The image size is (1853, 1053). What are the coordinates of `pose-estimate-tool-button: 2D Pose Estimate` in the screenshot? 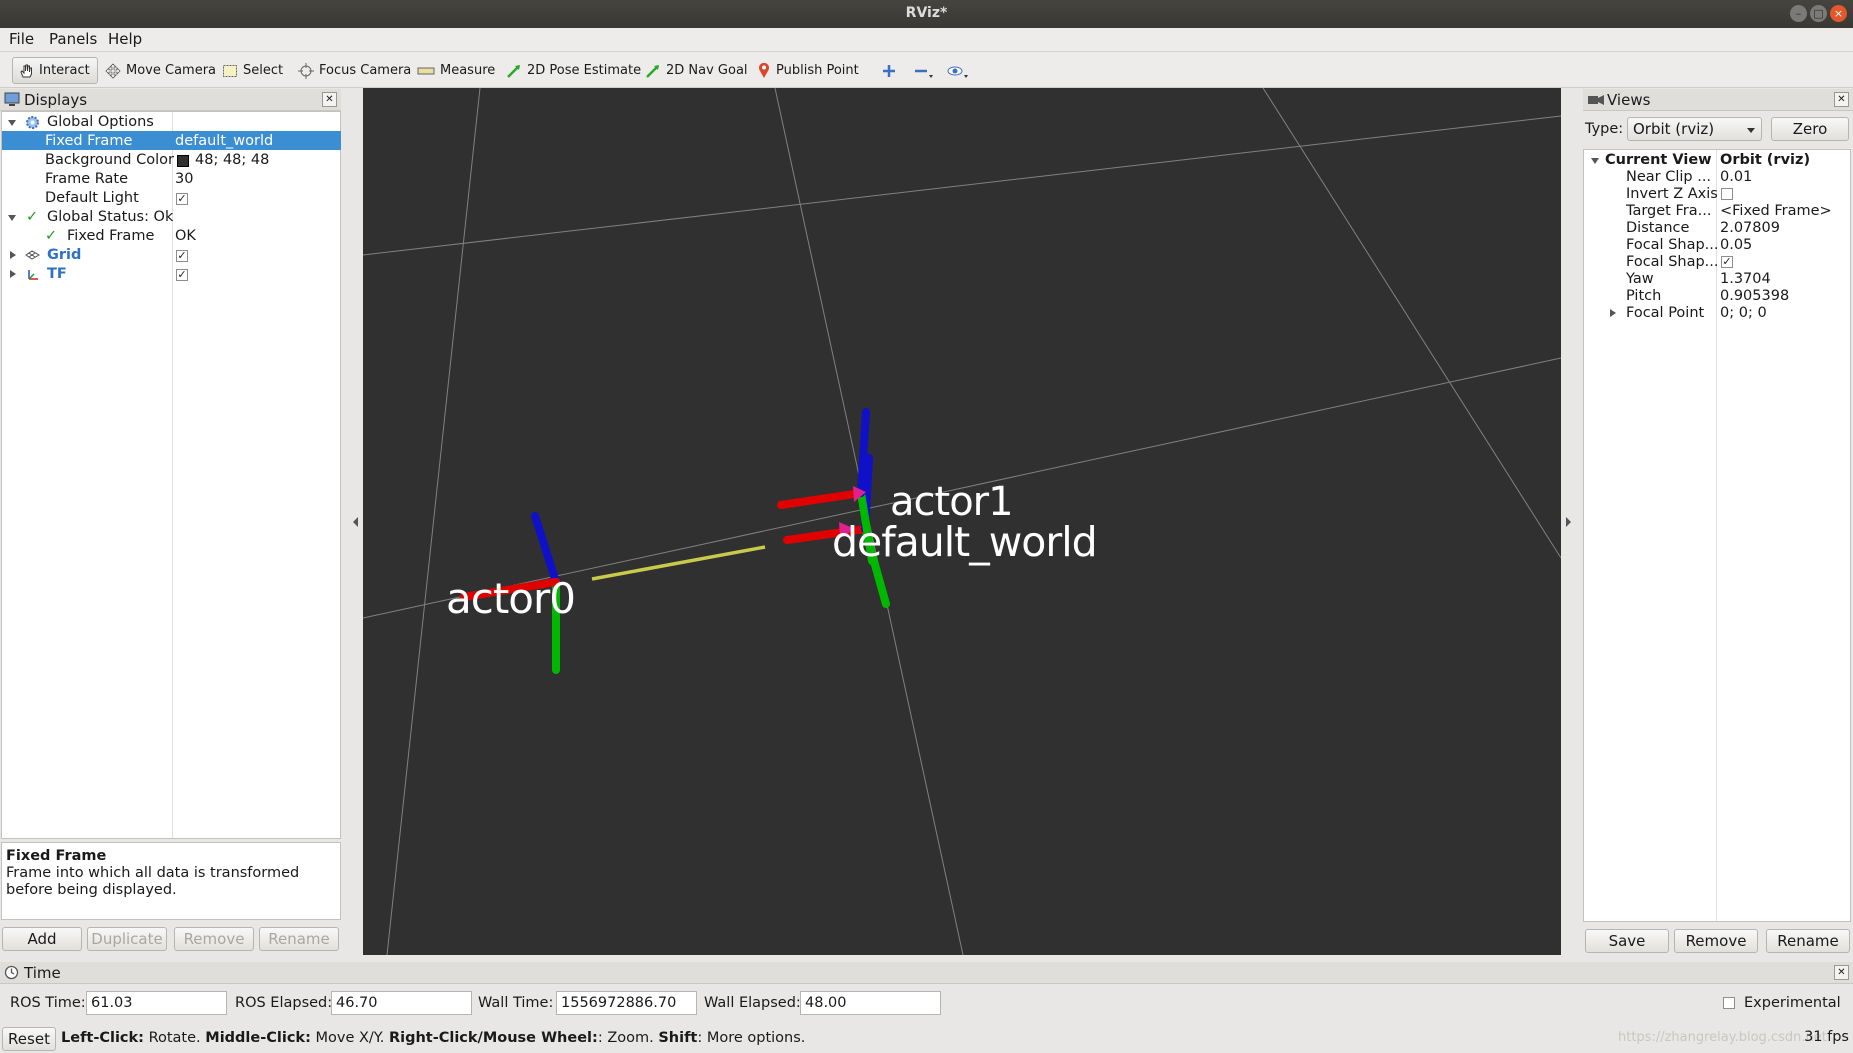 It's located at (573, 70).